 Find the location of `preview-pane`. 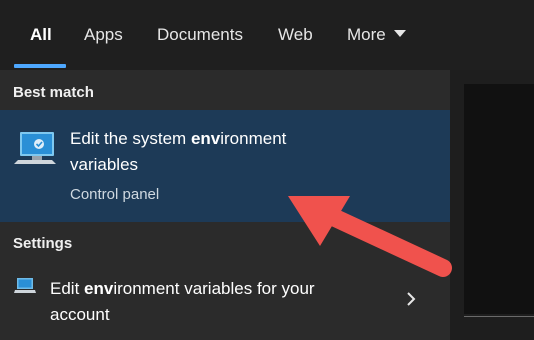

preview-pane is located at coordinates (492, 205).